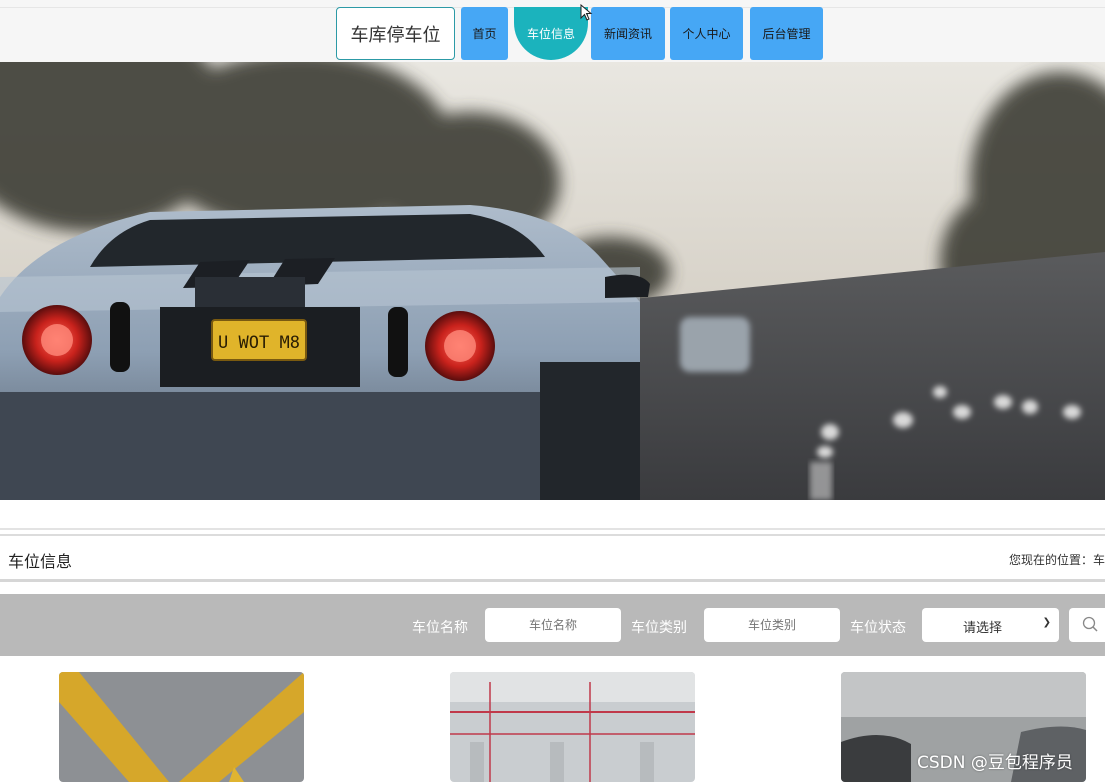 The width and height of the screenshot is (1105, 782). I want to click on nav-parking-info: 车位信息, so click(551, 33).